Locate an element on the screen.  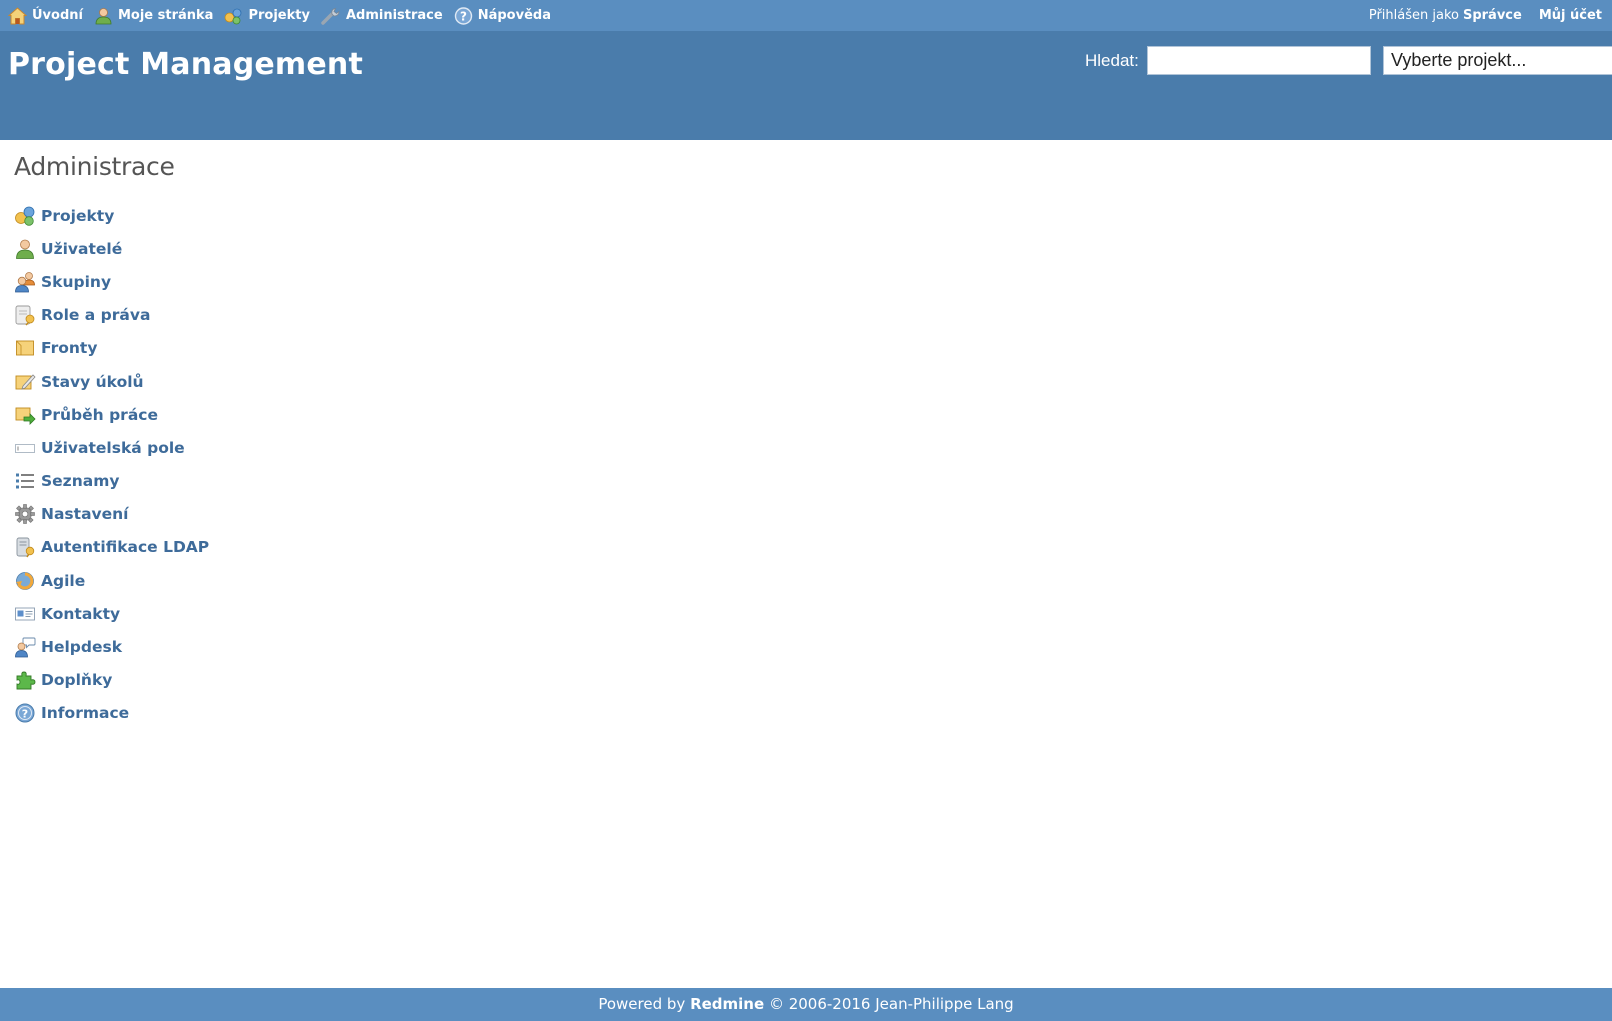
admin-menu-label: Uživatelé is located at coordinates (82, 248).